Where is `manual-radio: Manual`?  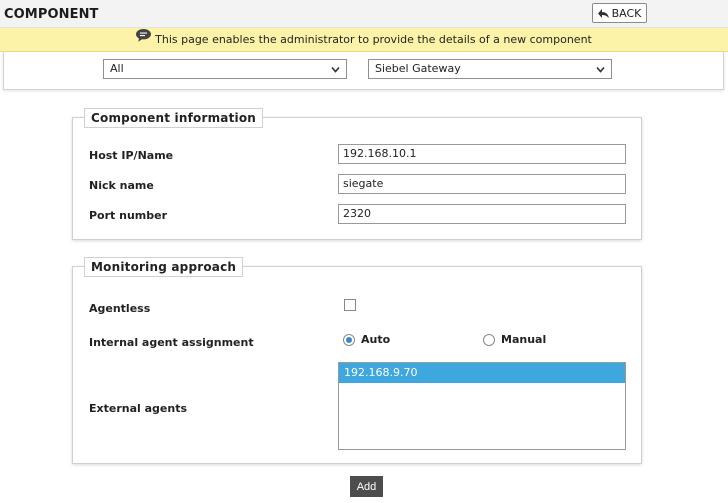
manual-radio: Manual is located at coordinates (514, 339).